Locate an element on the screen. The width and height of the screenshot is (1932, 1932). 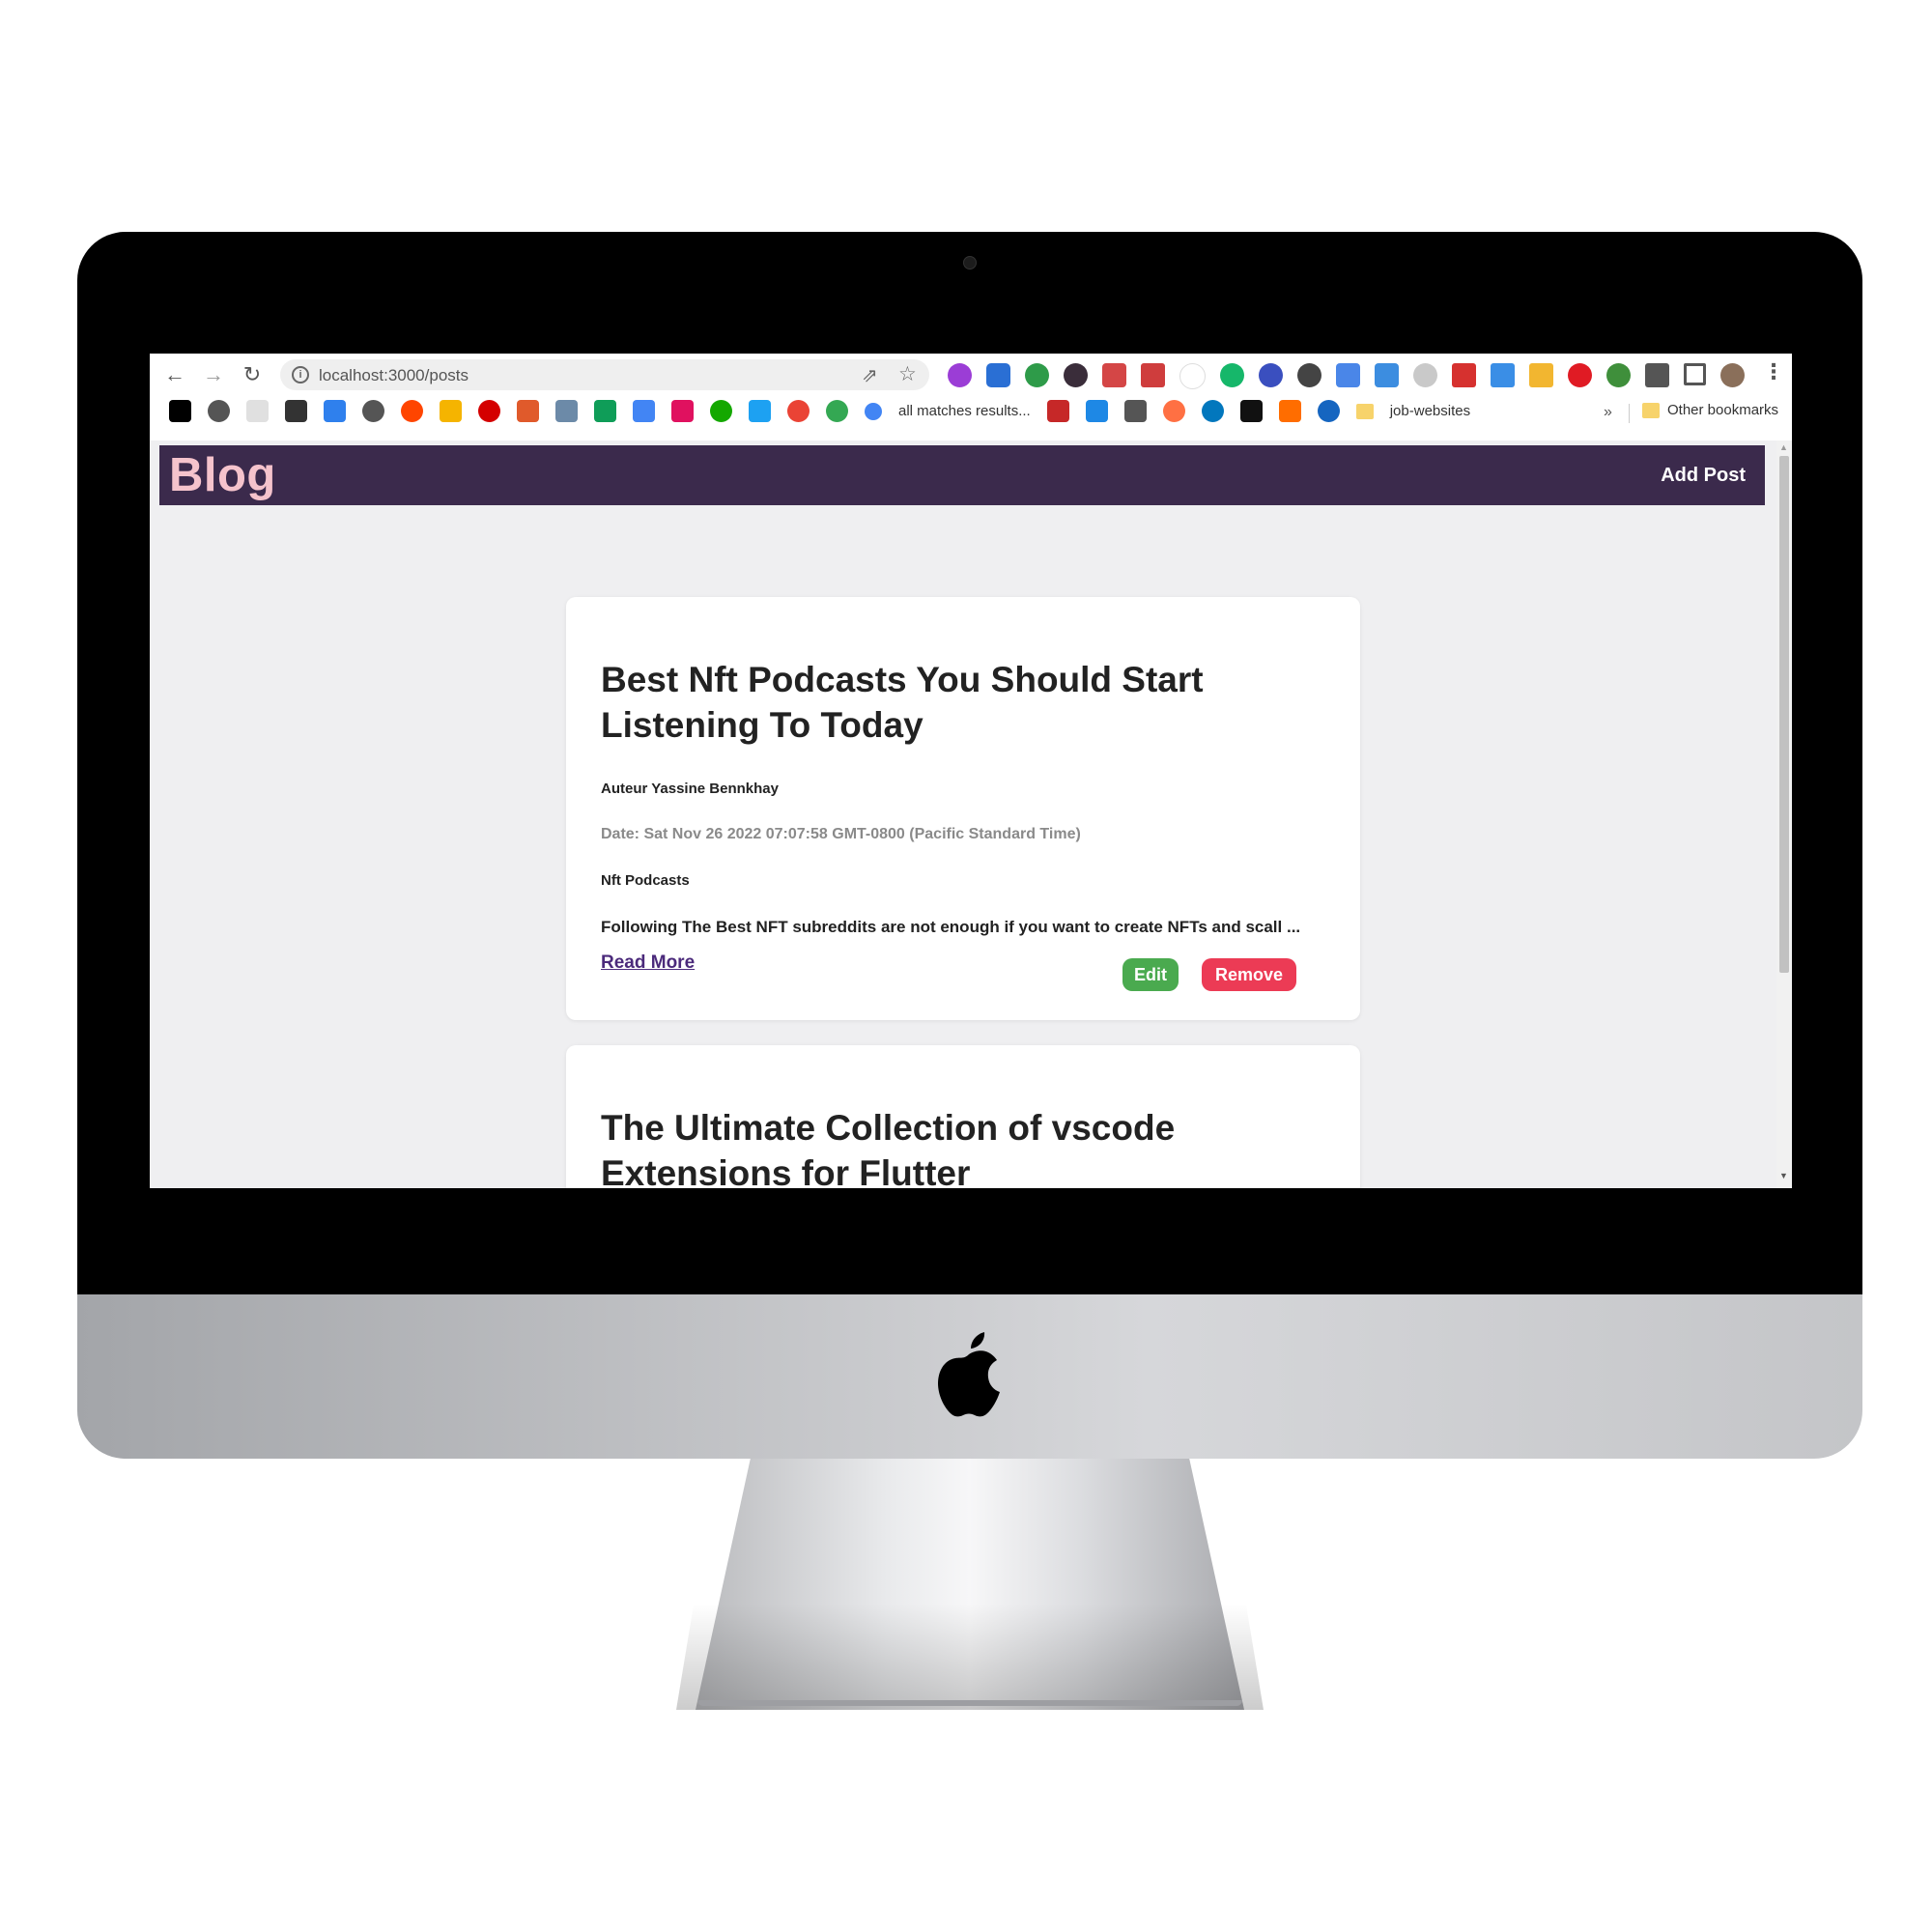
app-navbar: Blog Add Post is located at coordinates (962, 475).